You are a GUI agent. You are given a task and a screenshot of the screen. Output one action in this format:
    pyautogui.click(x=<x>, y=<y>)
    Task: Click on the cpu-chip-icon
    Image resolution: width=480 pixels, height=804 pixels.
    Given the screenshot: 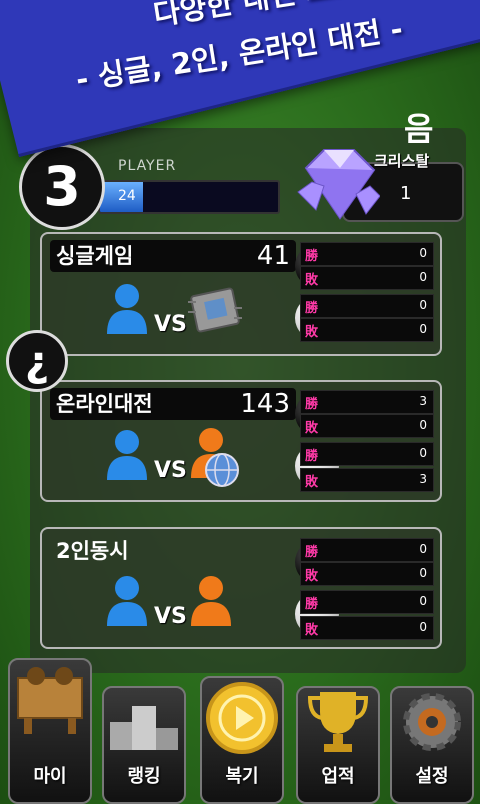 What is the action you would take?
    pyautogui.click(x=215, y=310)
    